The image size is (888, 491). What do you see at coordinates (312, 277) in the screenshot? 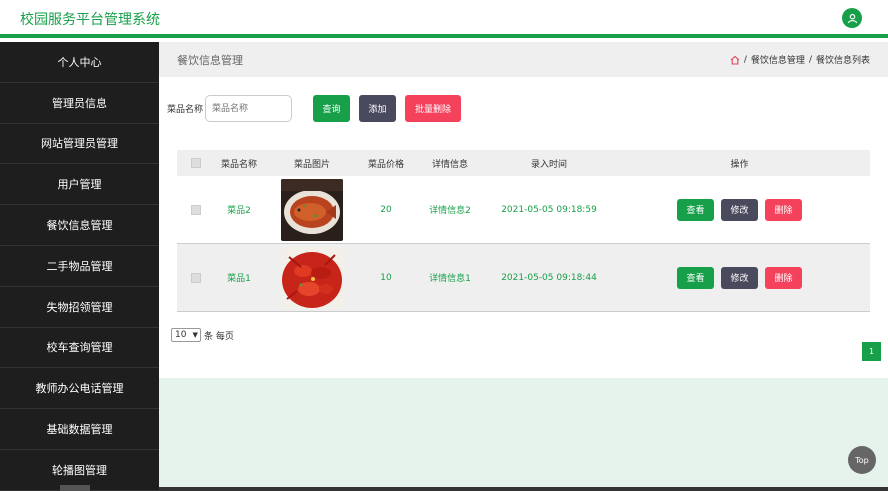
I see `dish-image-crayfish` at bounding box center [312, 277].